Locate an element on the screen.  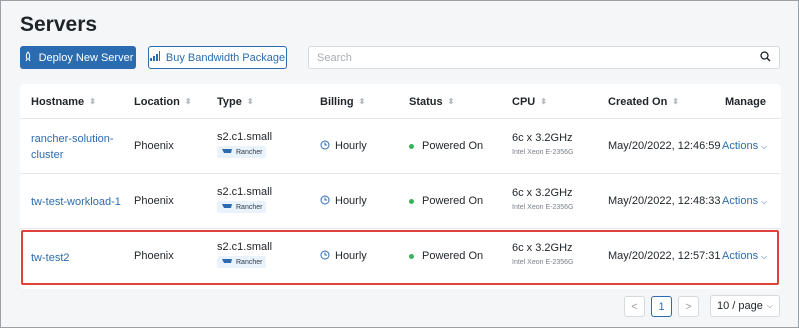
search-icon is located at coordinates (765, 58).